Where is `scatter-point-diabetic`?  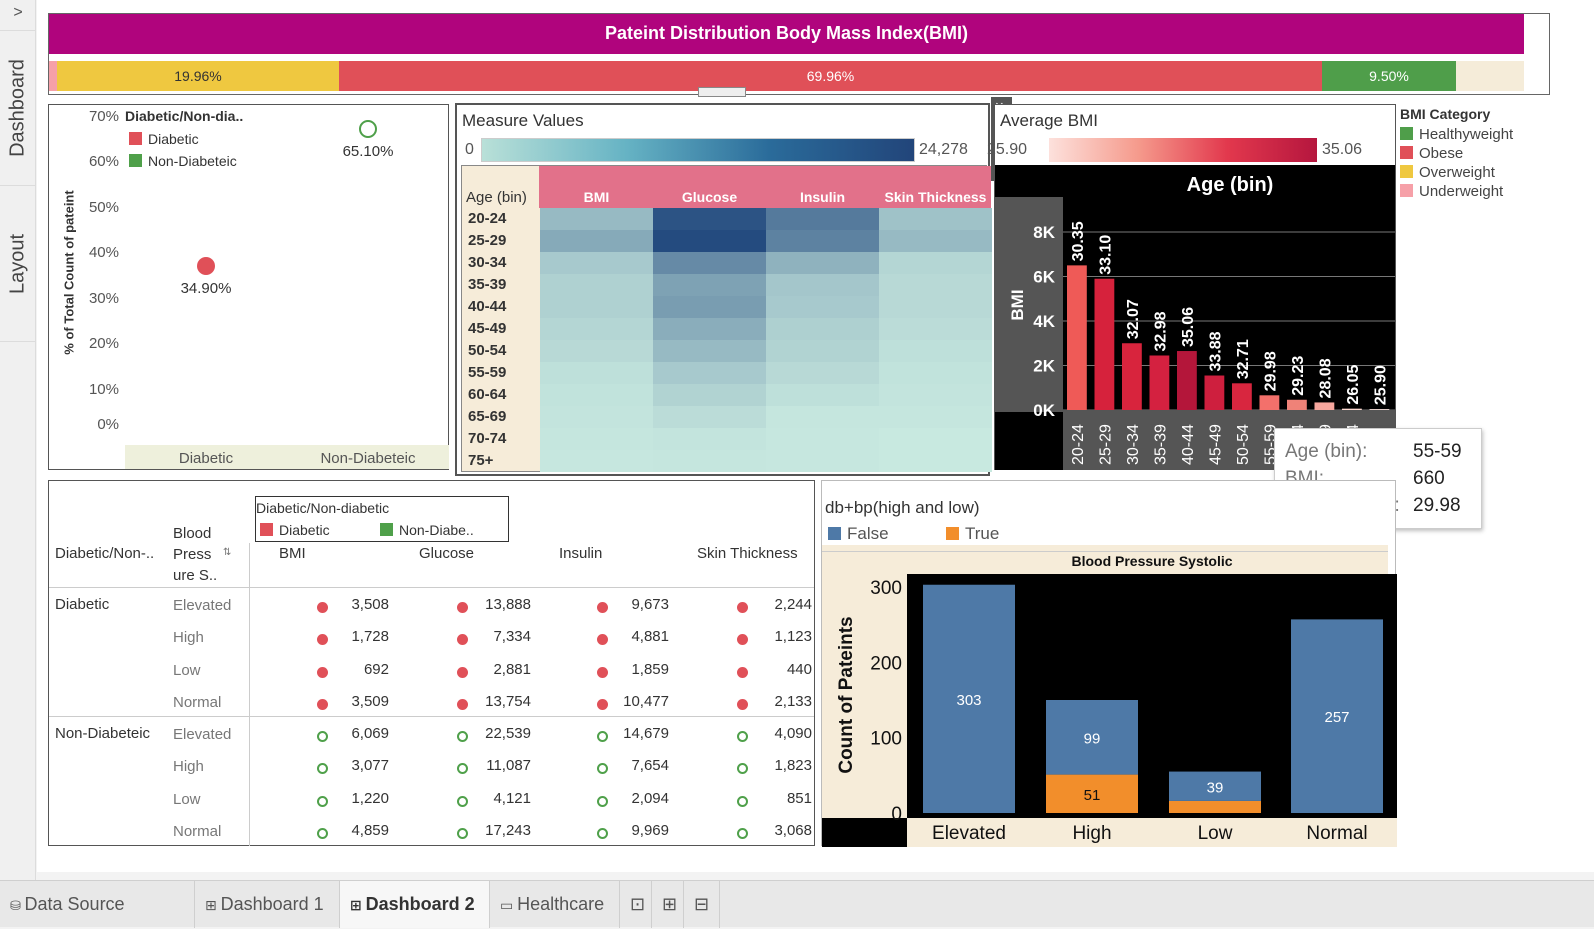 scatter-point-diabetic is located at coordinates (206, 266).